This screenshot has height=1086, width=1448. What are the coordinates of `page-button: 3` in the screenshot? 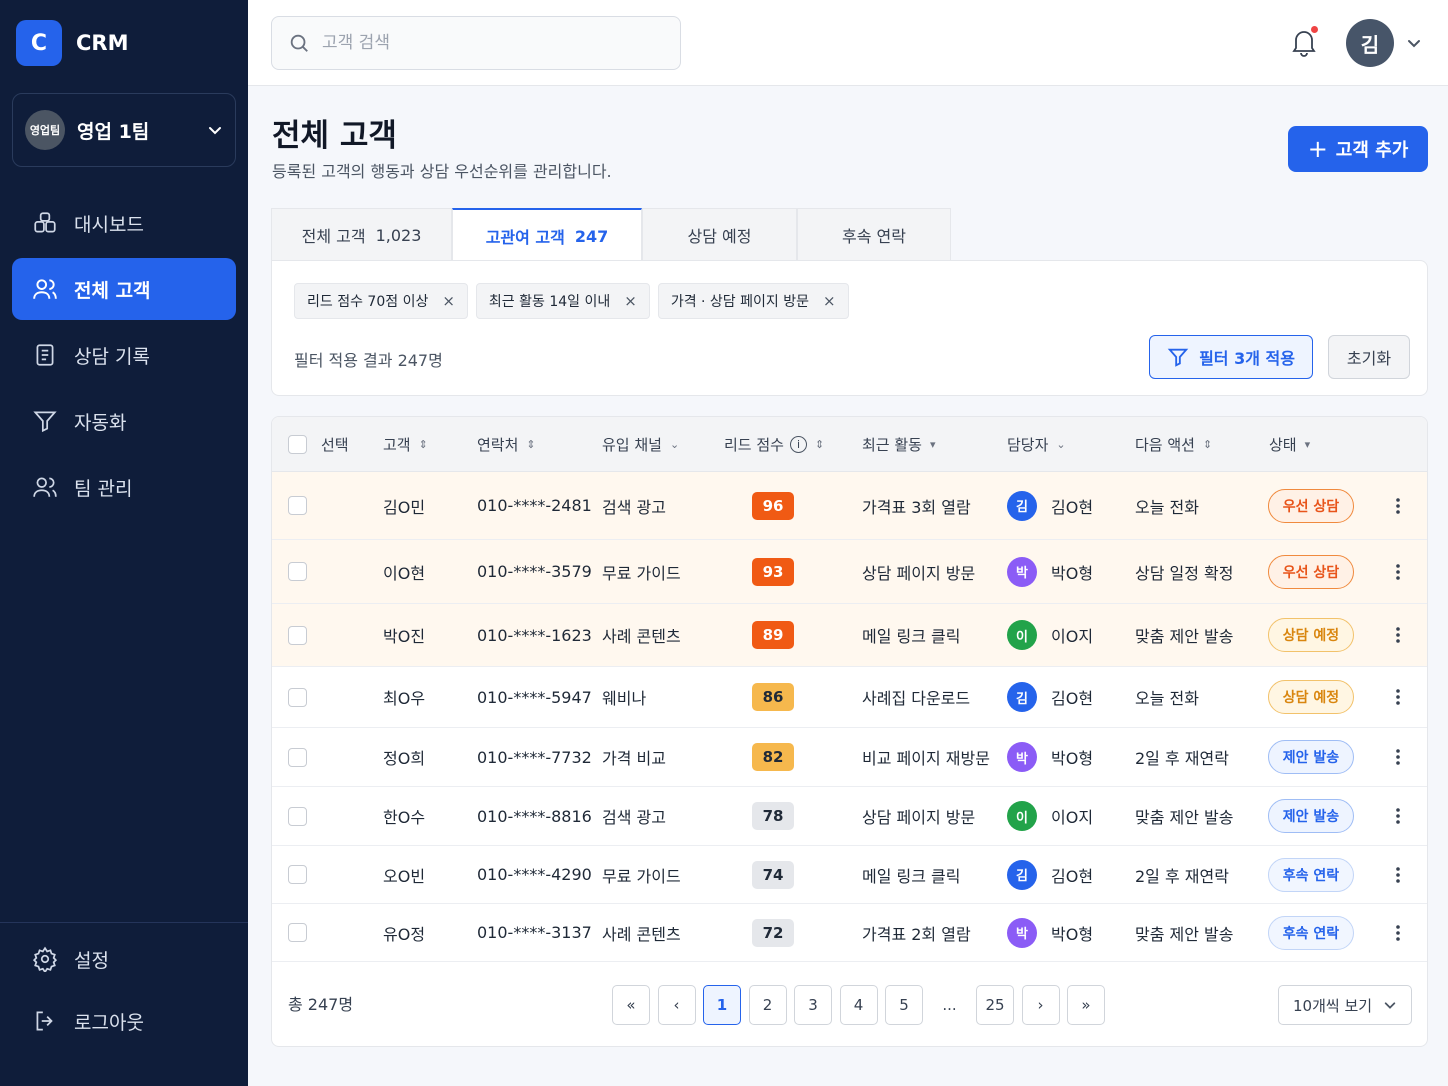 It's located at (813, 1005).